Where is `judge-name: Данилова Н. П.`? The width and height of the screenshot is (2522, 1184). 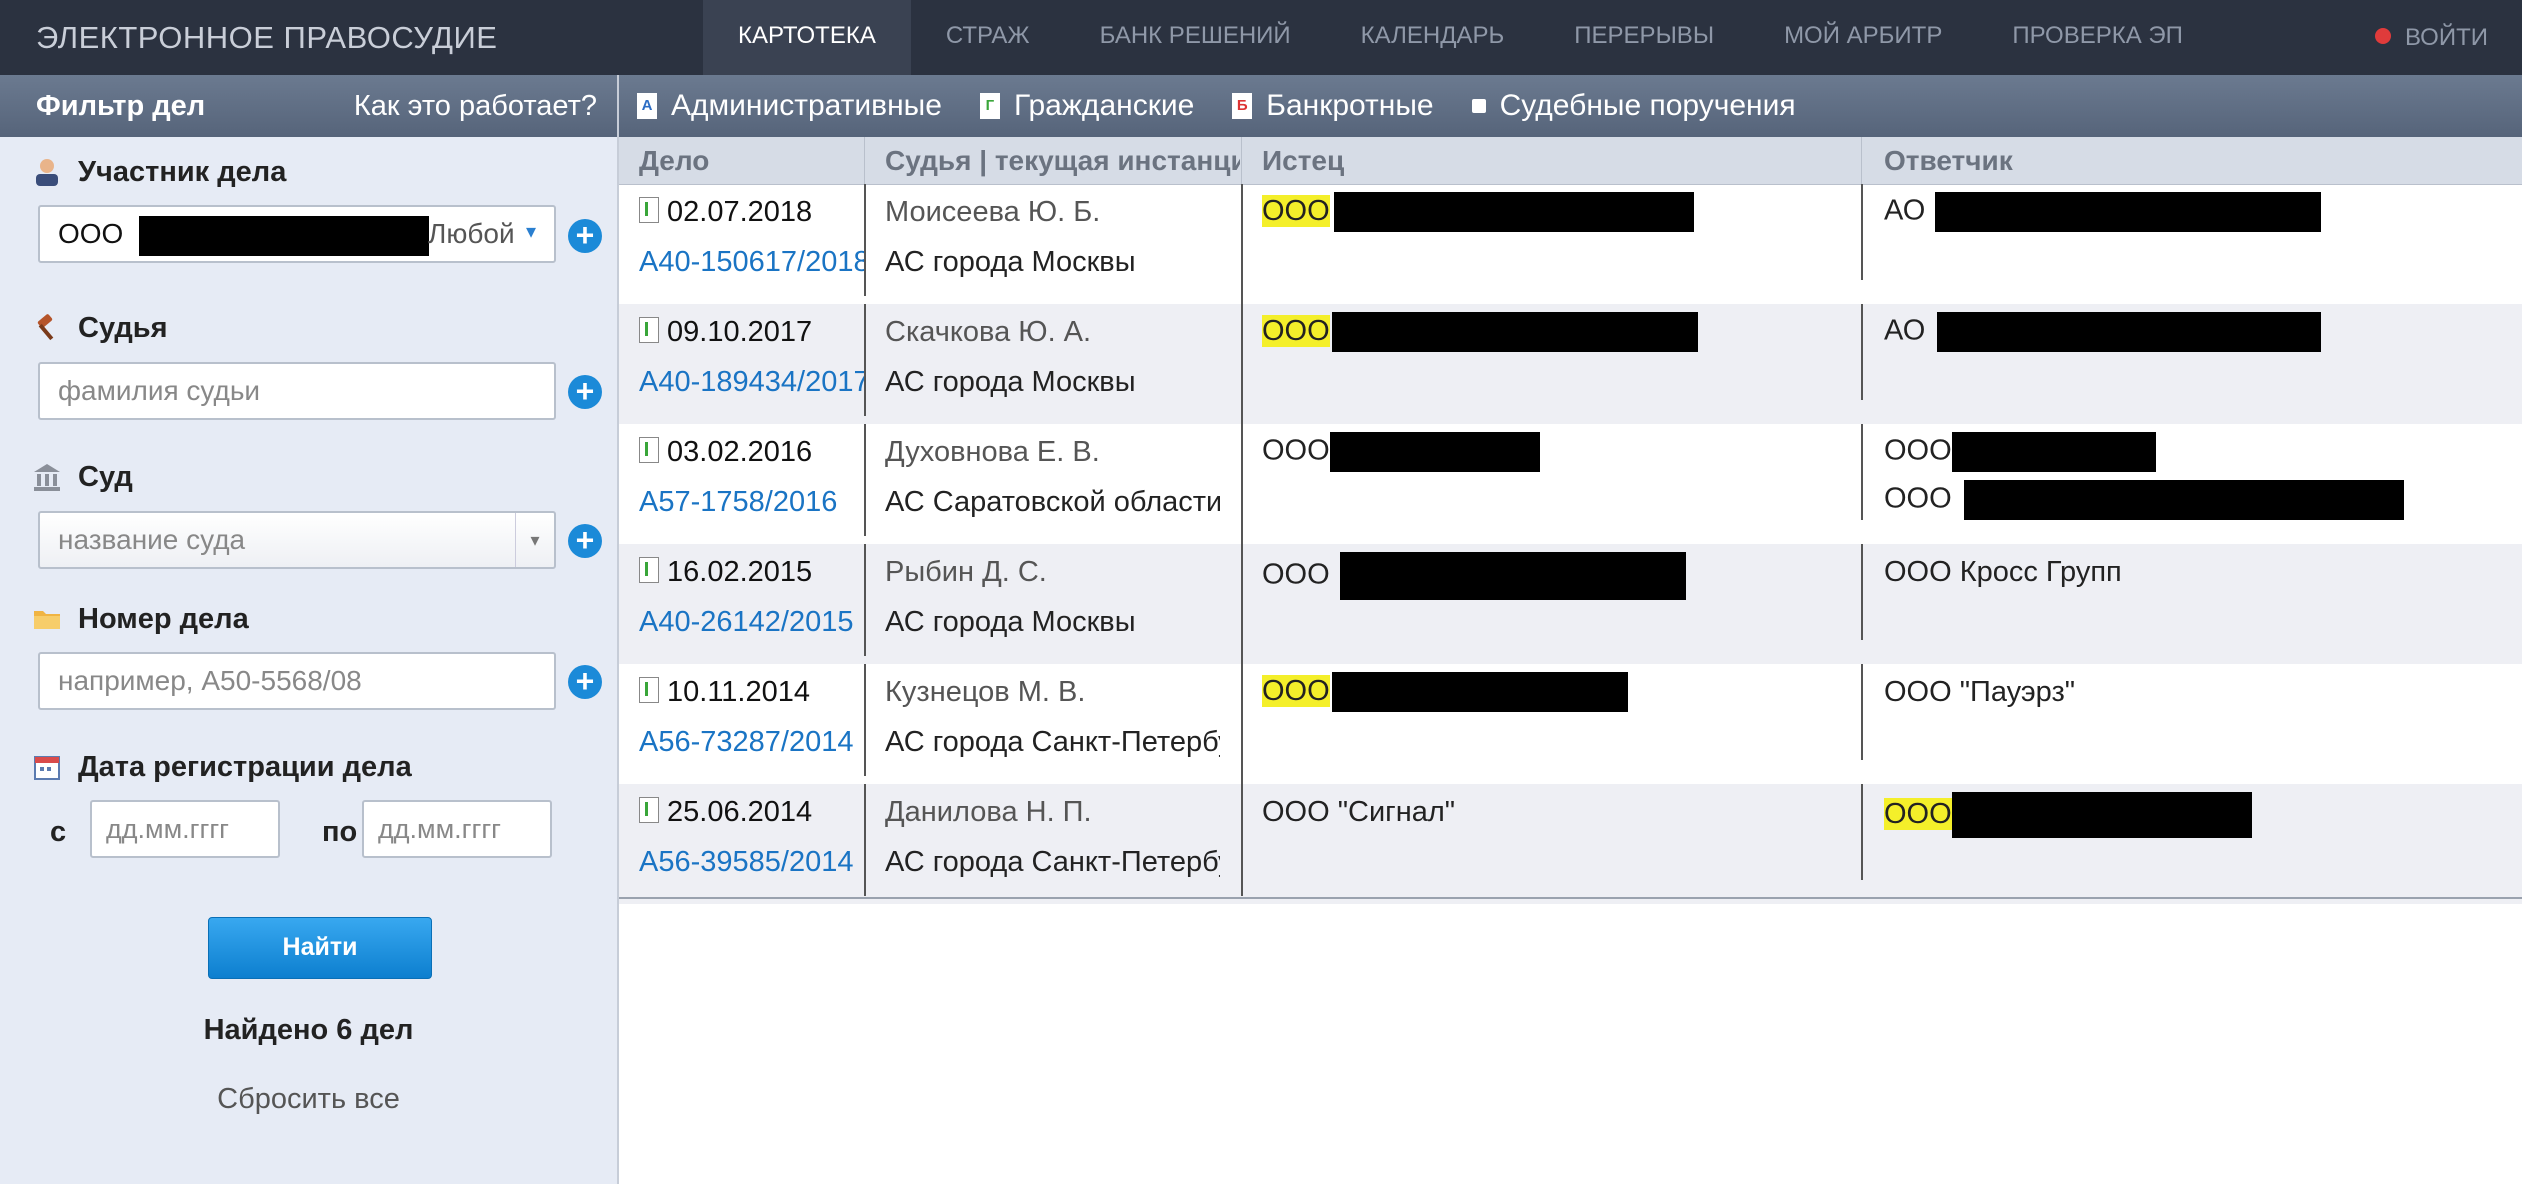
judge-name: Данилова Н. П. is located at coordinates (988, 812).